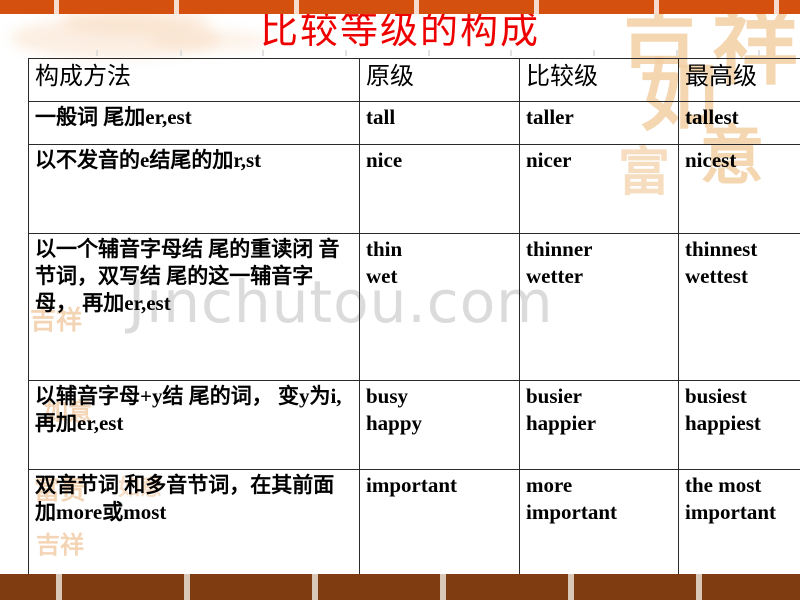  What do you see at coordinates (599, 425) in the screenshot?
I see `cell-comparative: busier happier` at bounding box center [599, 425].